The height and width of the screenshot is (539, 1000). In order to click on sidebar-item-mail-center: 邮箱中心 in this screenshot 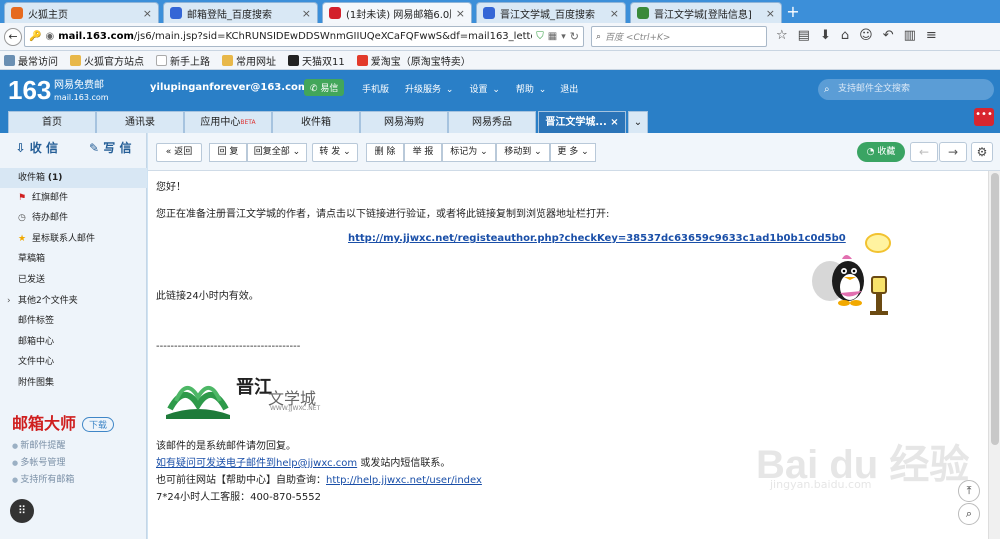, I will do `click(73, 342)`.